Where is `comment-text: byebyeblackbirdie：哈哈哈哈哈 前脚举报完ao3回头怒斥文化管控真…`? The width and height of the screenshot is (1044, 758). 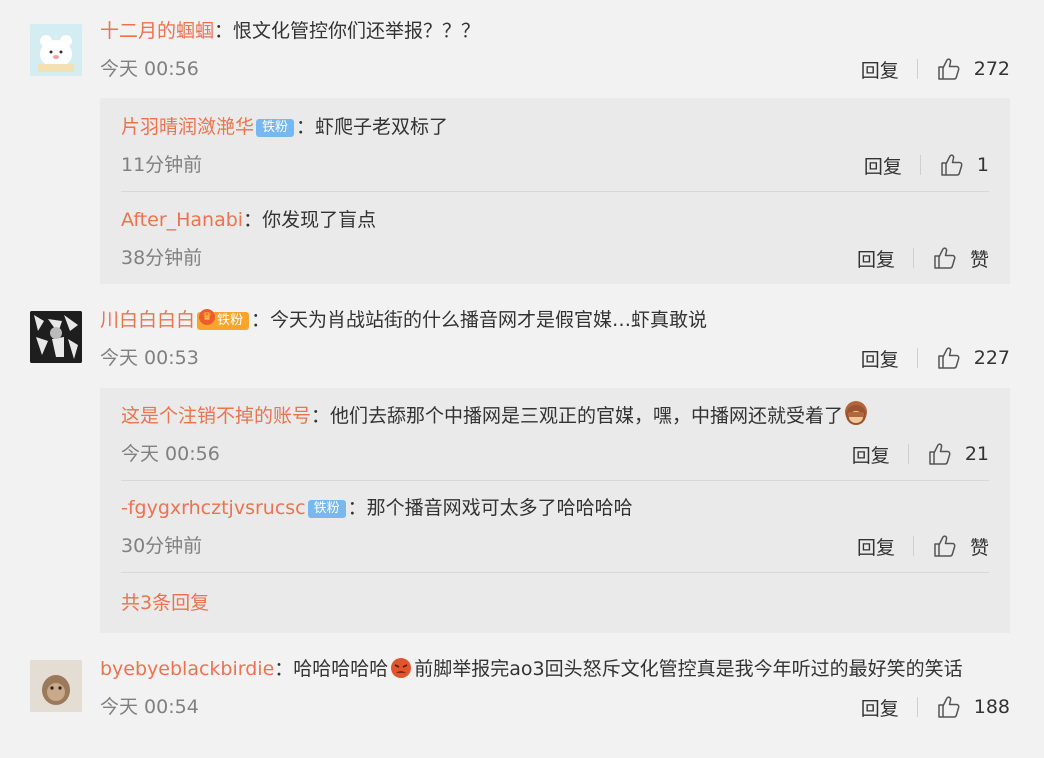
comment-text: byebyeblackbirdie：哈哈哈哈哈 前脚举报完ao3回头怒斥文化管控真… is located at coordinates (555, 669).